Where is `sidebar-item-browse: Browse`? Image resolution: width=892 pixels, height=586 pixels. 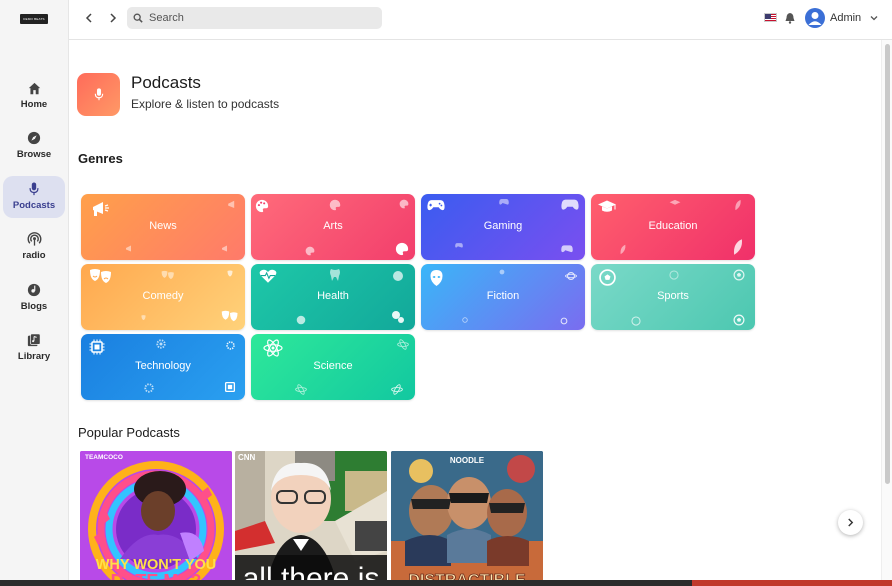
sidebar-item-browse: Browse is located at coordinates (34, 146).